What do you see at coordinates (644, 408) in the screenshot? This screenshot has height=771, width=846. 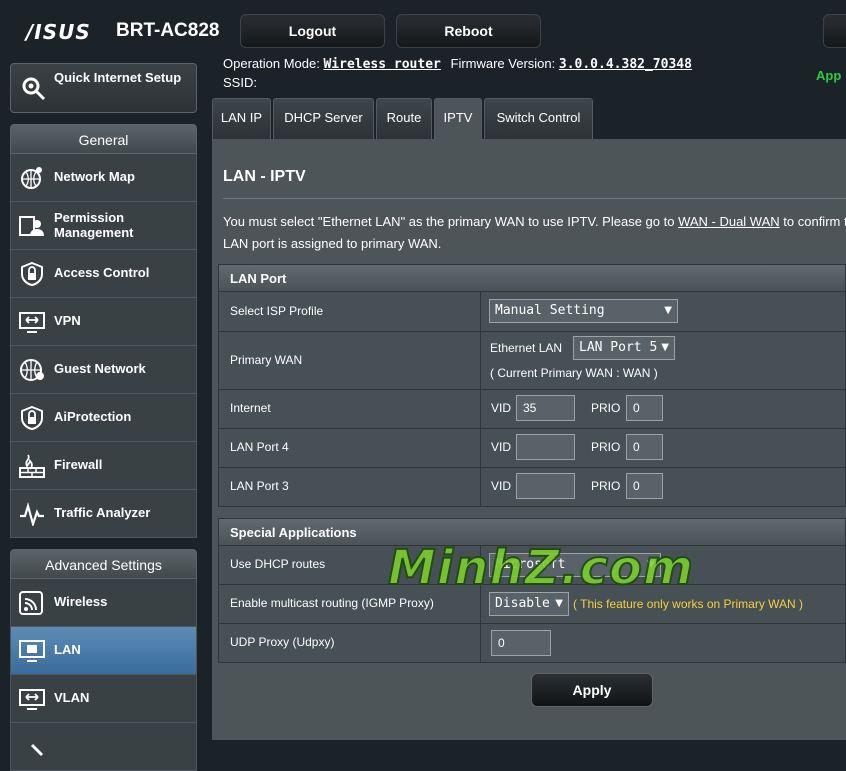 I see `internet-prio-input: 0` at bounding box center [644, 408].